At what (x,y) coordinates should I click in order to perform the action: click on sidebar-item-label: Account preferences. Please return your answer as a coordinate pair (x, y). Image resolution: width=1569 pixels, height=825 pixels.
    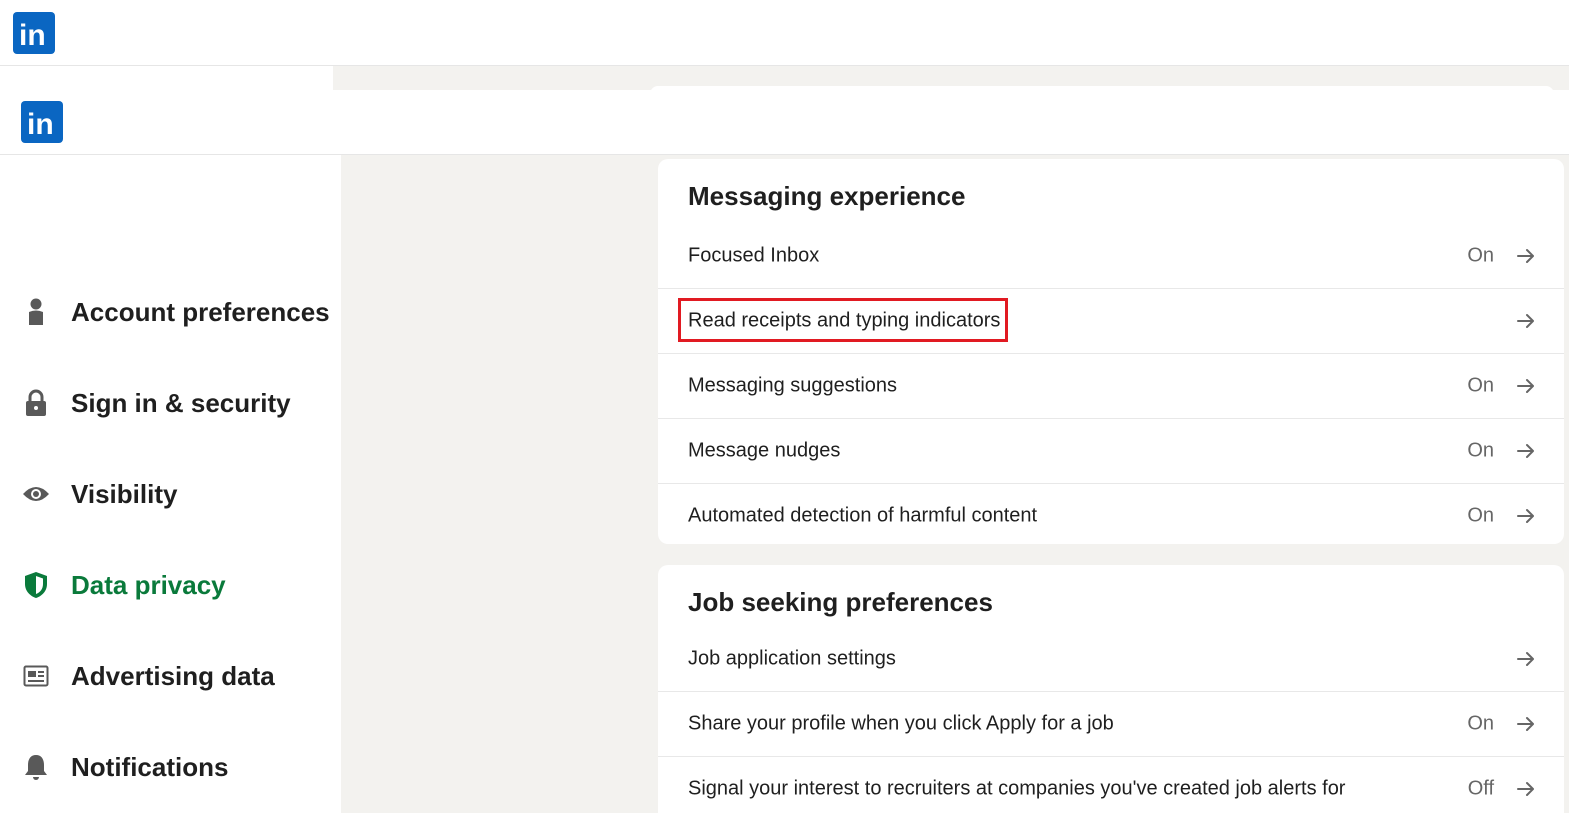
    Looking at the image, I should click on (200, 311).